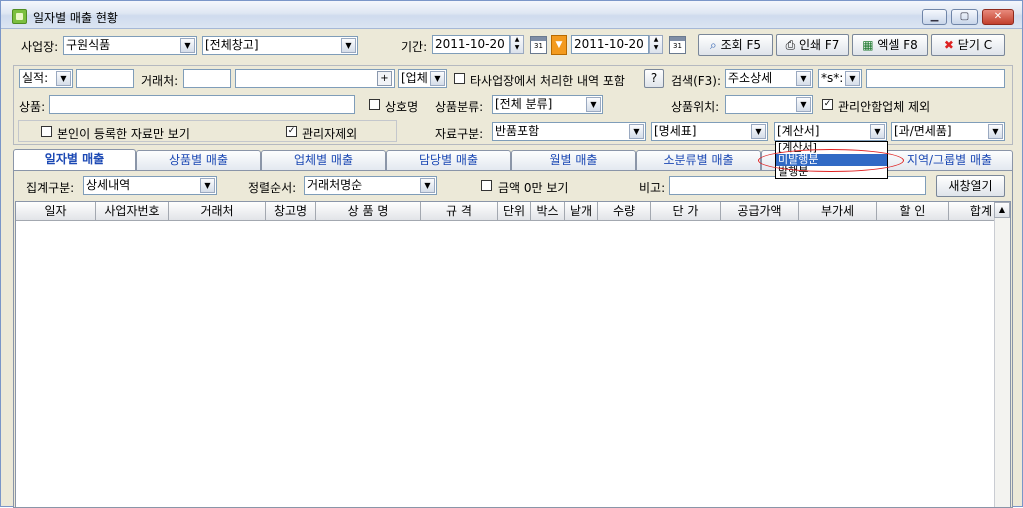  What do you see at coordinates (790, 45) in the screenshot?
I see `printer-icon: ⎙` at bounding box center [790, 45].